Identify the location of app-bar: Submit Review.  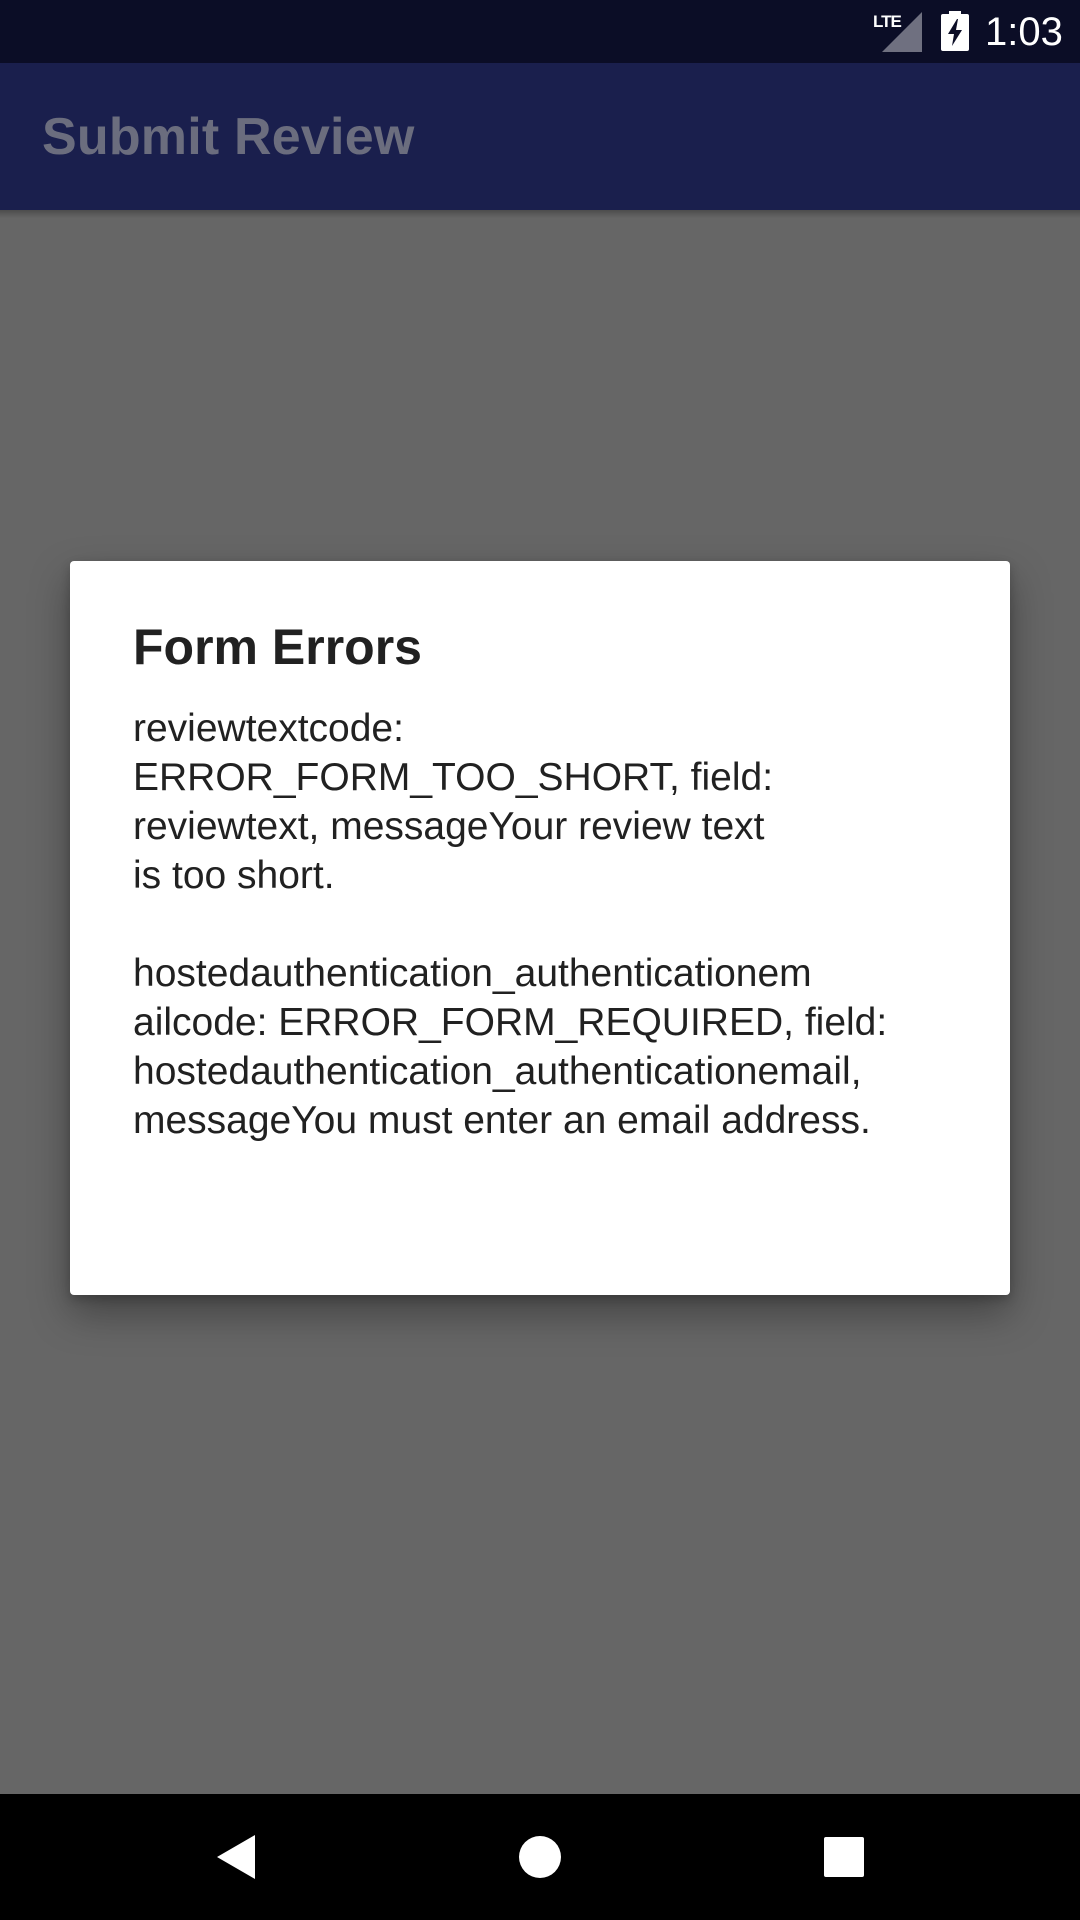
(540, 136).